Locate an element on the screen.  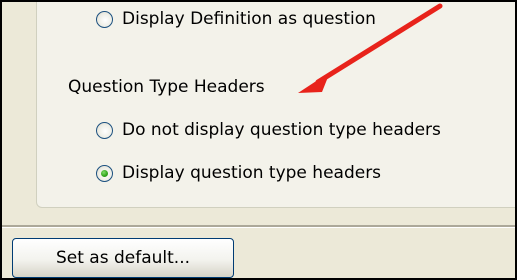
radio-label-display-definition: Display Definition as question is located at coordinates (249, 19).